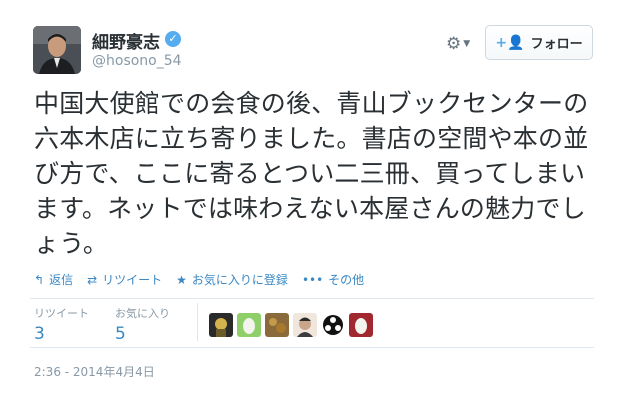 The height and width of the screenshot is (413, 629). What do you see at coordinates (556, 44) in the screenshot?
I see `follow-label: フォロー` at bounding box center [556, 44].